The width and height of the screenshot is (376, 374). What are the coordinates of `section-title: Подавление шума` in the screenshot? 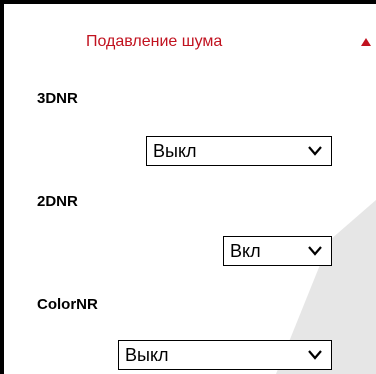 It's located at (154, 41).